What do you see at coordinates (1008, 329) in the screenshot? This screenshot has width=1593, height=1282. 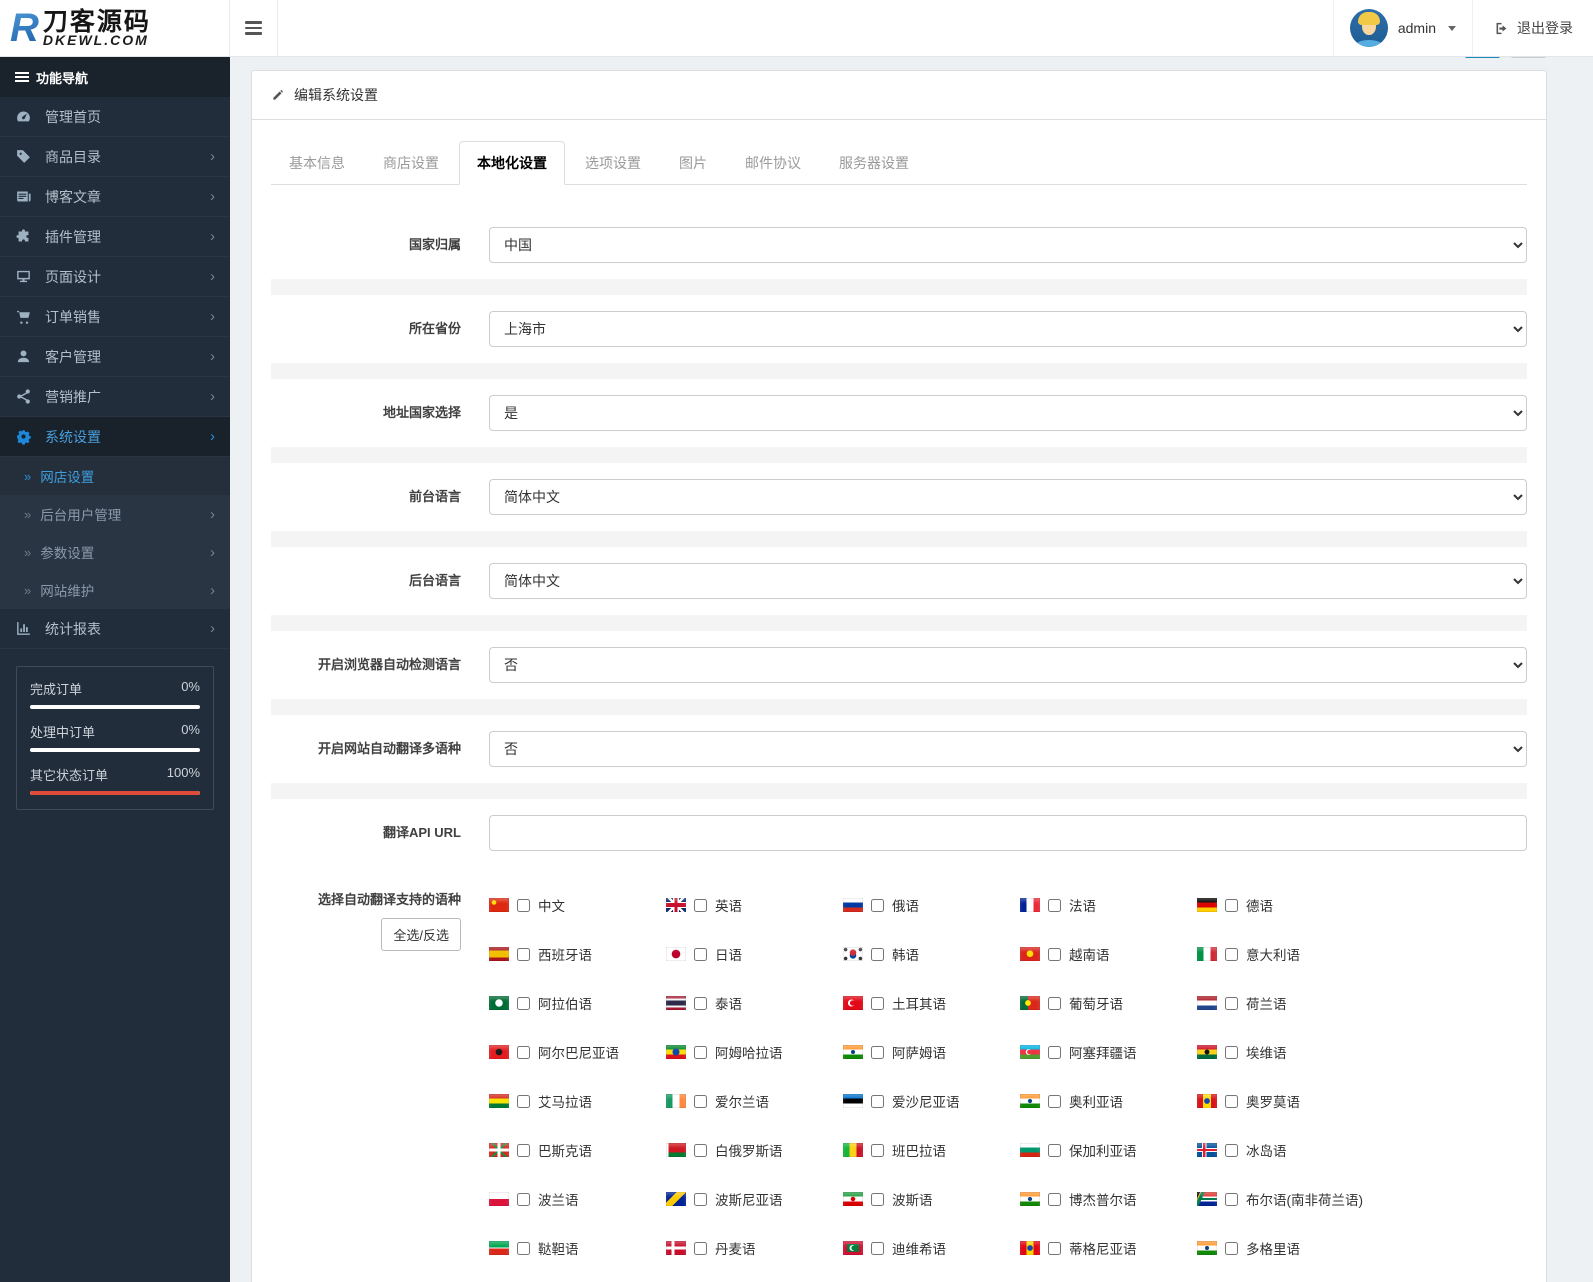 I see `field-select: 上海市` at bounding box center [1008, 329].